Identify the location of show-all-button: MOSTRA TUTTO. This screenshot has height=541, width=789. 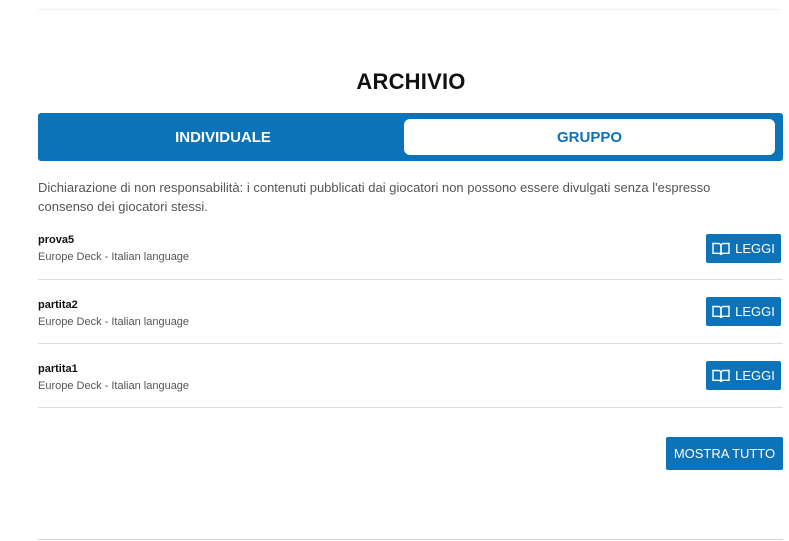
(724, 453).